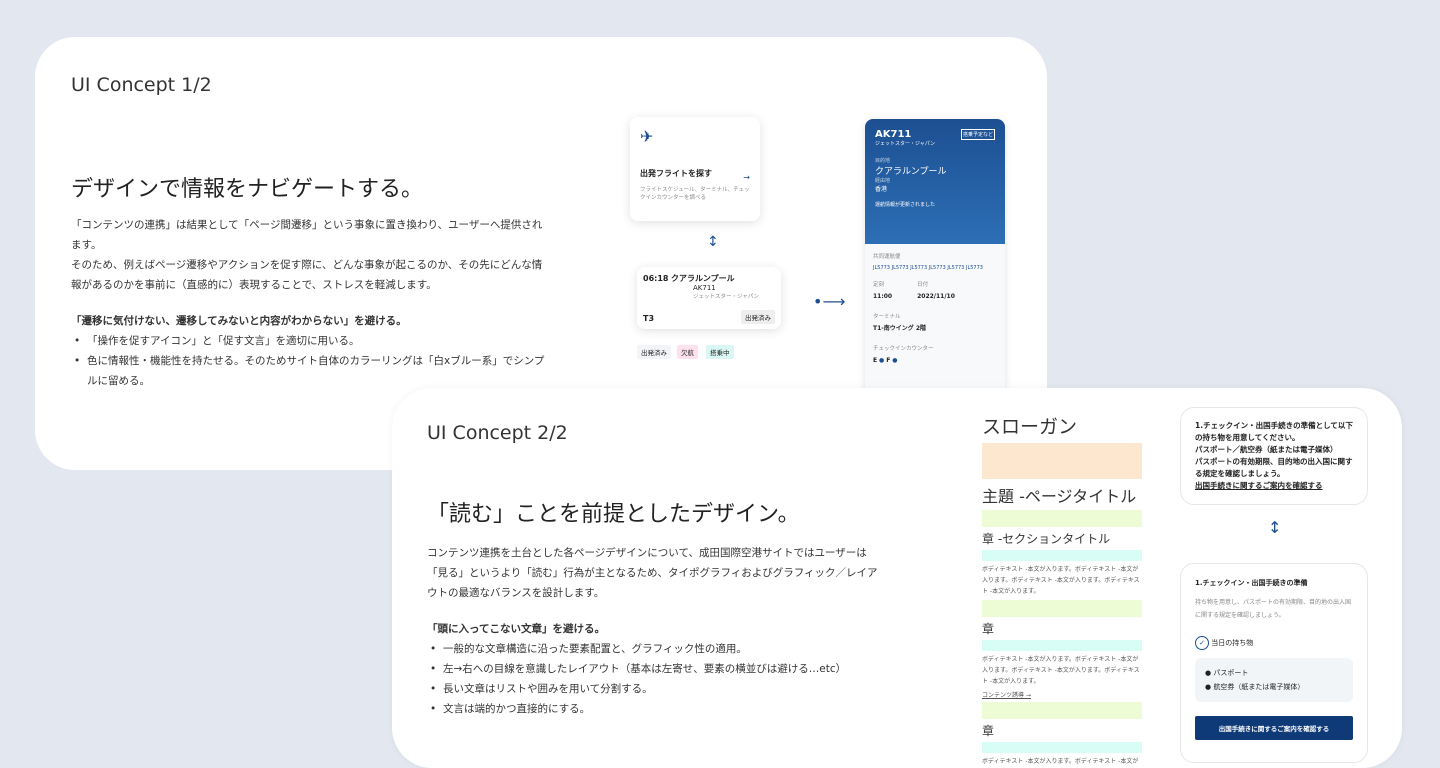  Describe the element at coordinates (879, 285) in the screenshot. I see `time-label: 定刻` at that location.